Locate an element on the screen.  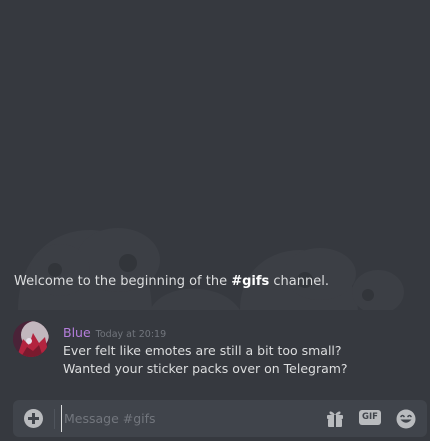
welcome-prefix: Welcome to the beginning of the is located at coordinates (123, 281).